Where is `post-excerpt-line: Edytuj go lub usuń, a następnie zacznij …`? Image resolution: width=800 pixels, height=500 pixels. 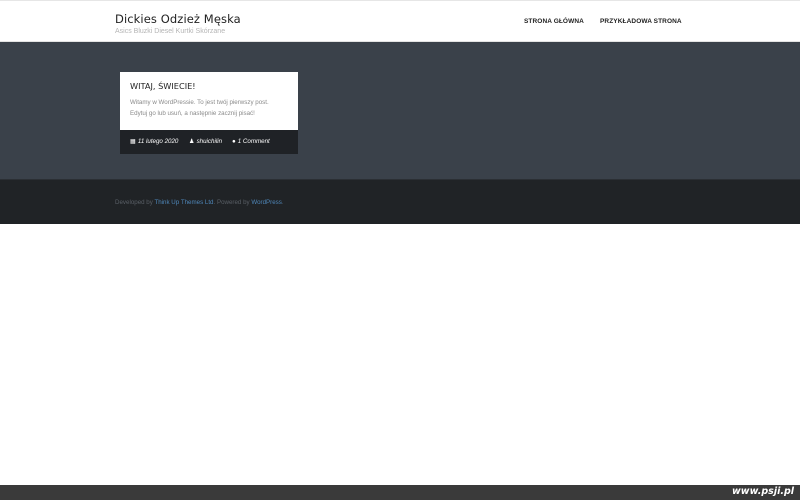 post-excerpt-line: Edytuj go lub usuń, a następnie zacznij … is located at coordinates (192, 113).